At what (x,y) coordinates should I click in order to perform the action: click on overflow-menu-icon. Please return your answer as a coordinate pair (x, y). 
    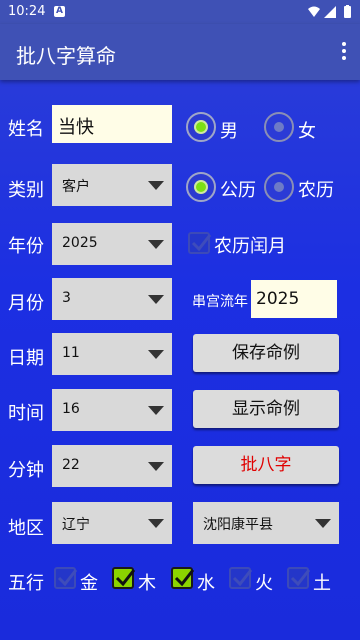
    Looking at the image, I should click on (344, 52).